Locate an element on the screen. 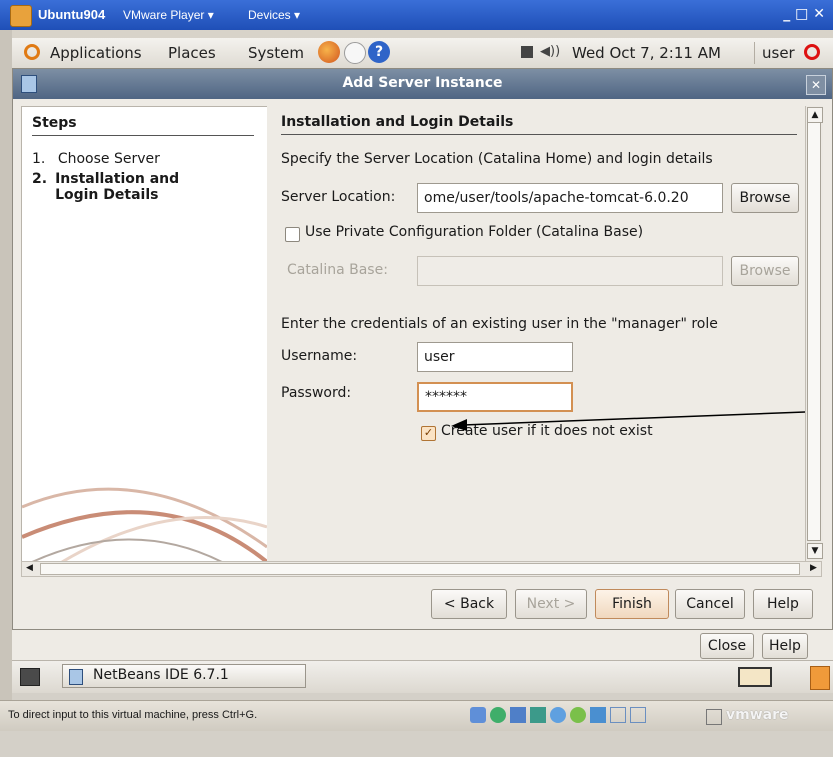 The height and width of the screenshot is (757, 833). panel-divider is located at coordinates (754, 53).